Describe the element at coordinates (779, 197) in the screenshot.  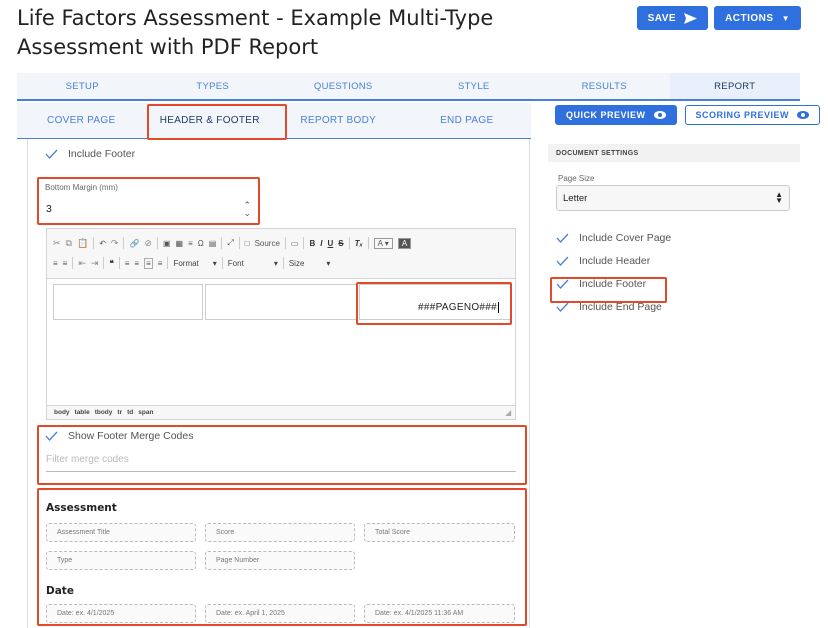
I see `select-arrows-icon: ▲ ▼` at that location.